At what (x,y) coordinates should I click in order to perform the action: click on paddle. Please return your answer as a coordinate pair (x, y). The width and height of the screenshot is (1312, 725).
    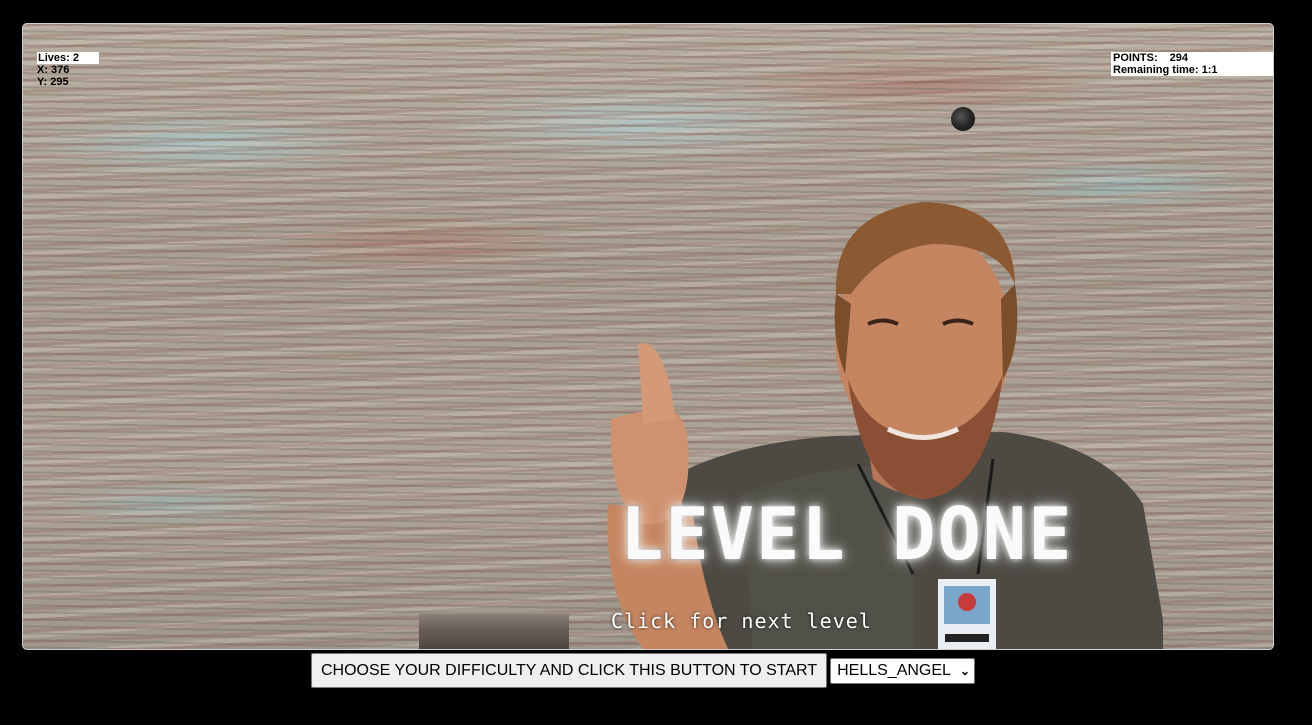
    Looking at the image, I should click on (494, 630).